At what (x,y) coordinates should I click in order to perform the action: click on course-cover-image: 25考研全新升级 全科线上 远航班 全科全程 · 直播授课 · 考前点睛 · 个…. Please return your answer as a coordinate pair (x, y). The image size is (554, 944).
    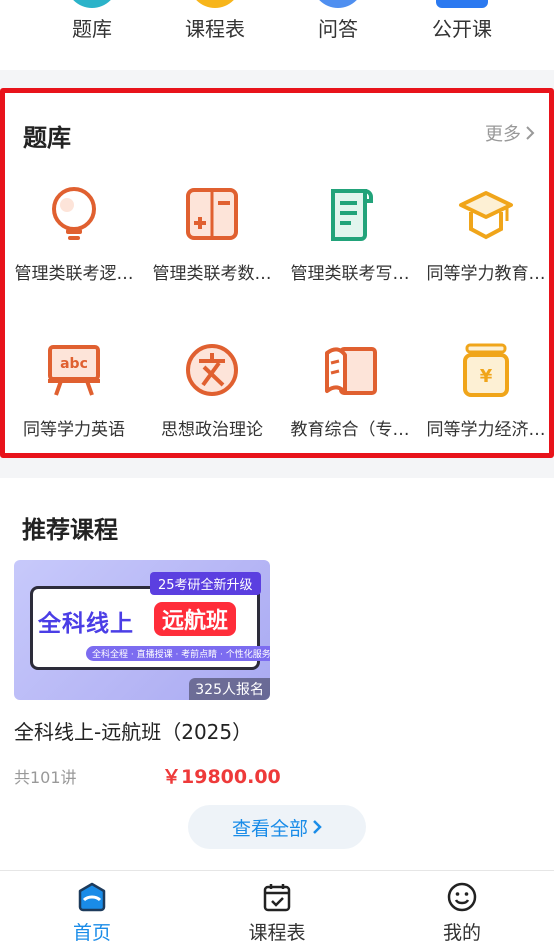
    Looking at the image, I should click on (142, 630).